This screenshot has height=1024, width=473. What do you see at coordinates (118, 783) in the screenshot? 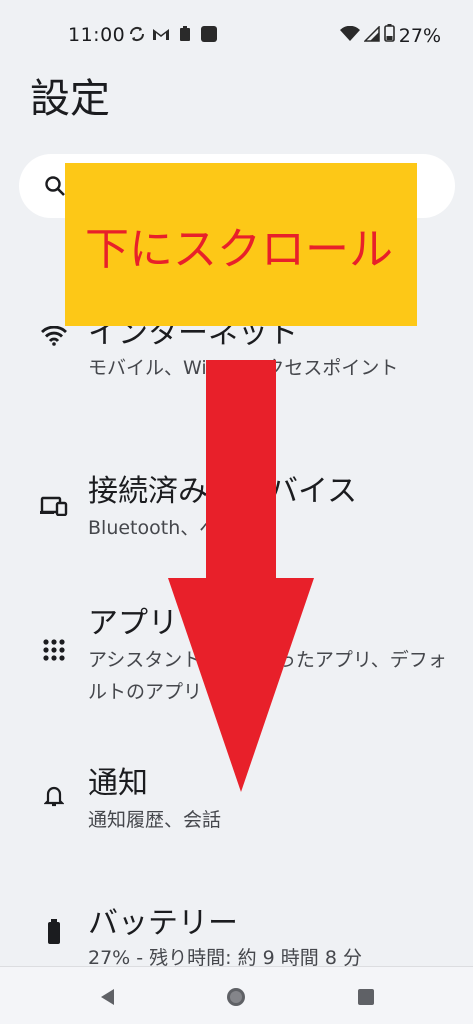
I see `settings-item-title: 通知` at bounding box center [118, 783].